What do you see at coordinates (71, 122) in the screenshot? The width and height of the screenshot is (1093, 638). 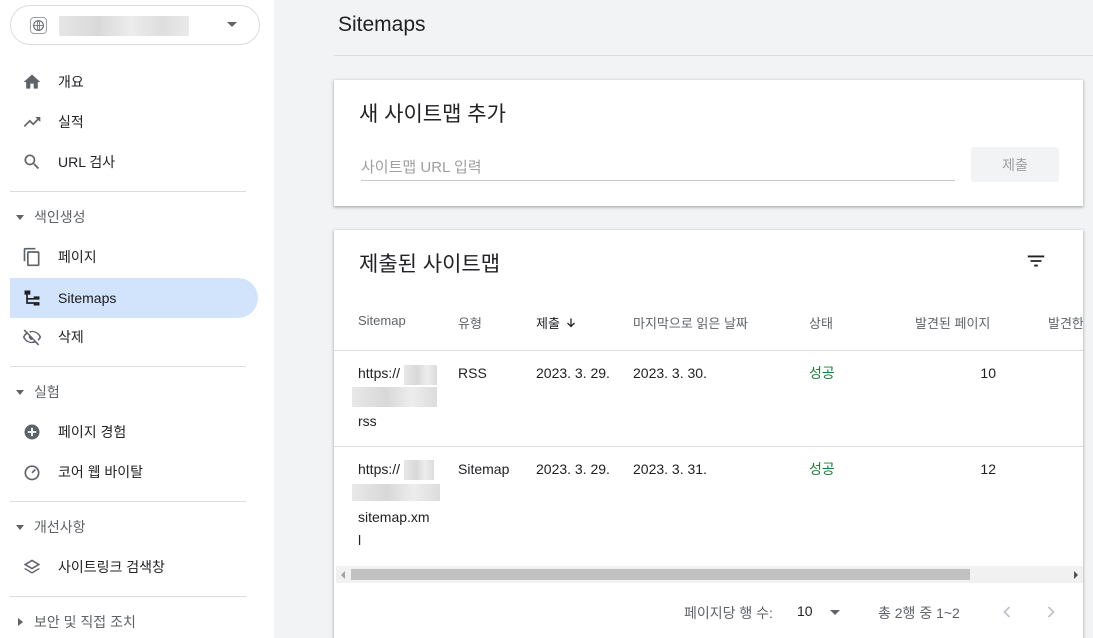 I see `sidebar-item-label: 실적` at bounding box center [71, 122].